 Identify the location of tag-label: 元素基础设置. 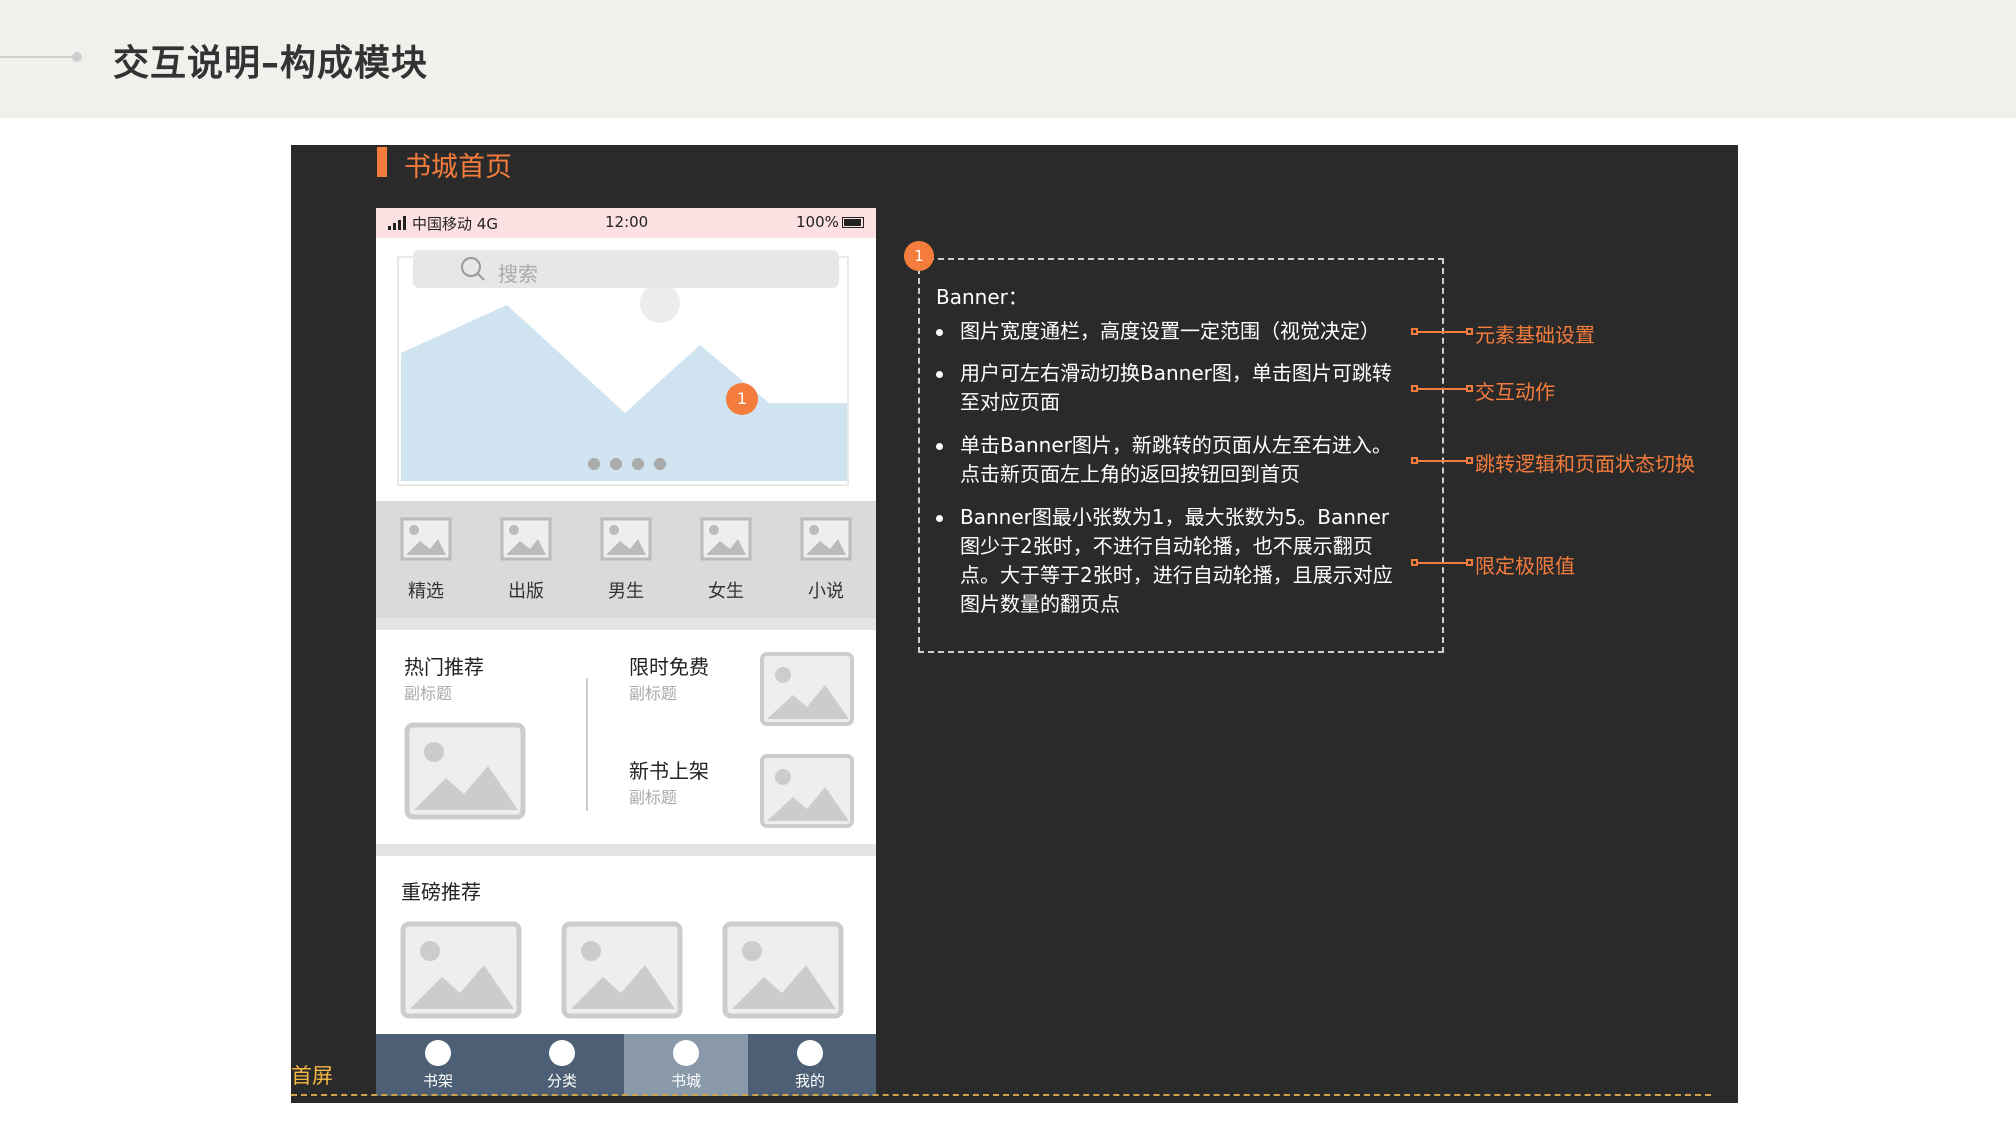
(1535, 335).